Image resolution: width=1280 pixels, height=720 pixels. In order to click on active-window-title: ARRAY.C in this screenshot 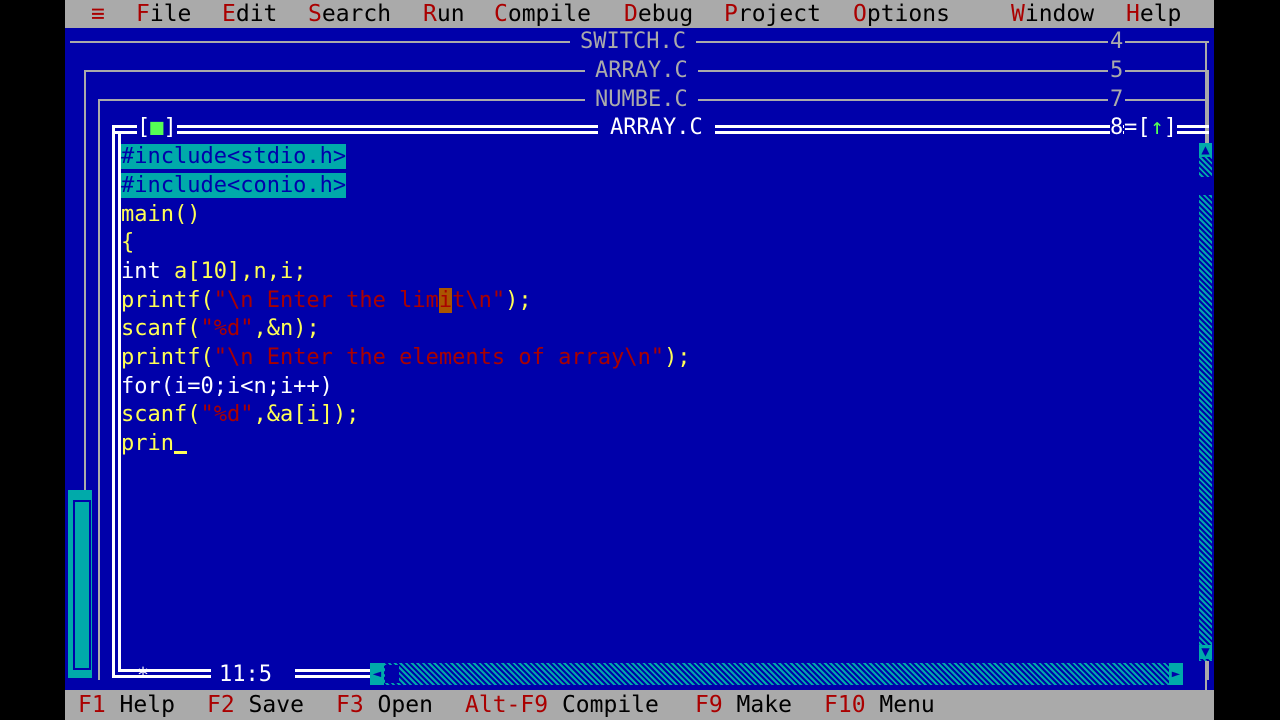, I will do `click(656, 128)`.